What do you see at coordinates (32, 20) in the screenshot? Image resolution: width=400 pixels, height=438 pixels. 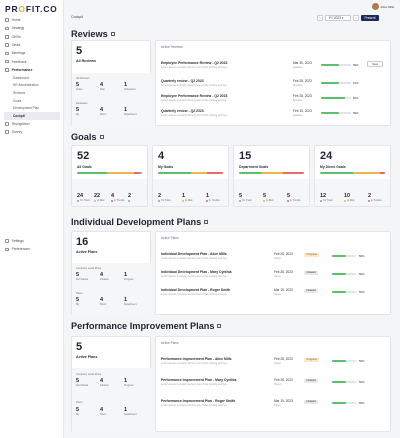 I see `sidebar-item-home: Home` at bounding box center [32, 20].